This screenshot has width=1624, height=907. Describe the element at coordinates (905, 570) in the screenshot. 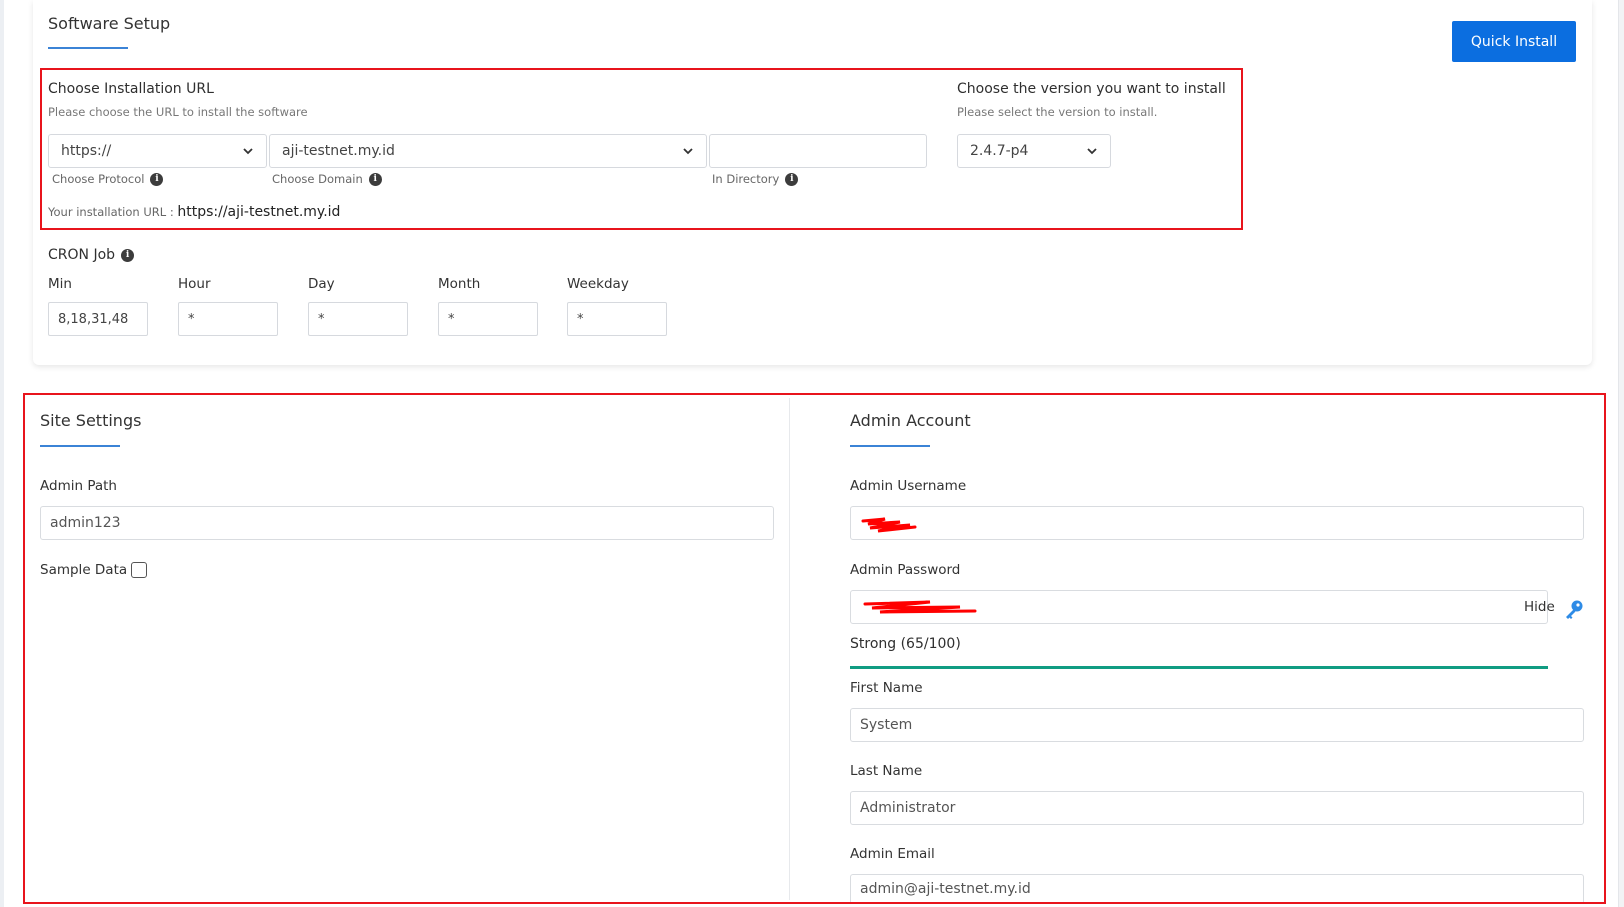

I see `admin-password-label: Admin Password` at that location.